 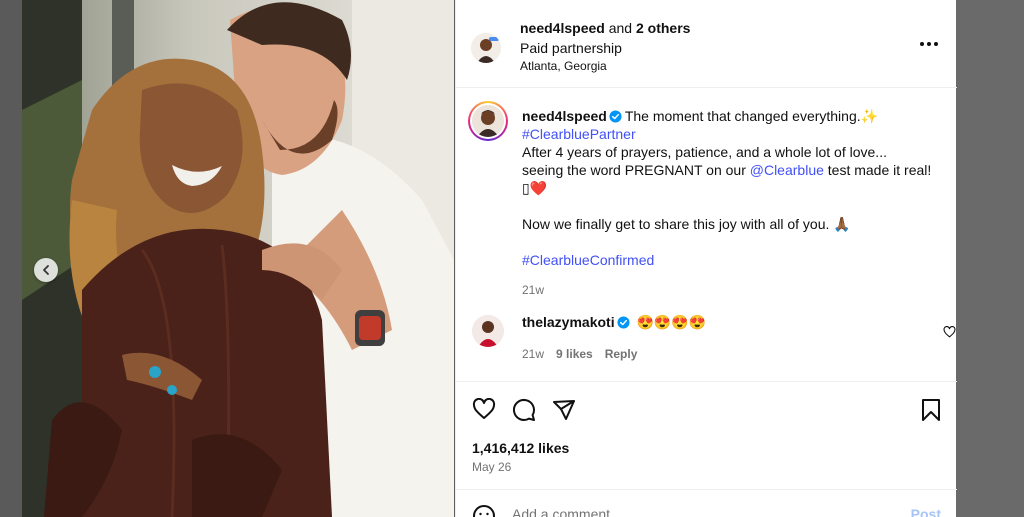 I want to click on chevron-left-icon, so click(x=46, y=270).